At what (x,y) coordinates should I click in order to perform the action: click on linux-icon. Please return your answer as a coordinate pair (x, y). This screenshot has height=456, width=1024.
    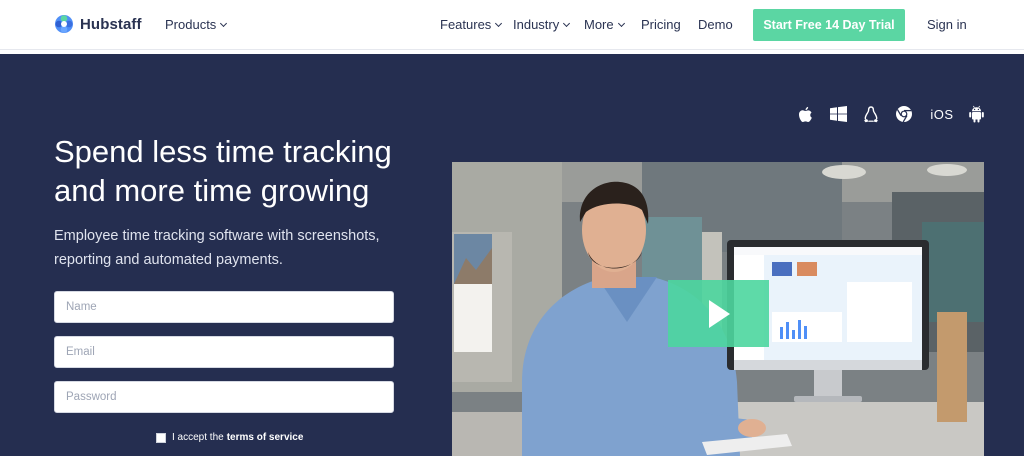
    Looking at the image, I should click on (871, 113).